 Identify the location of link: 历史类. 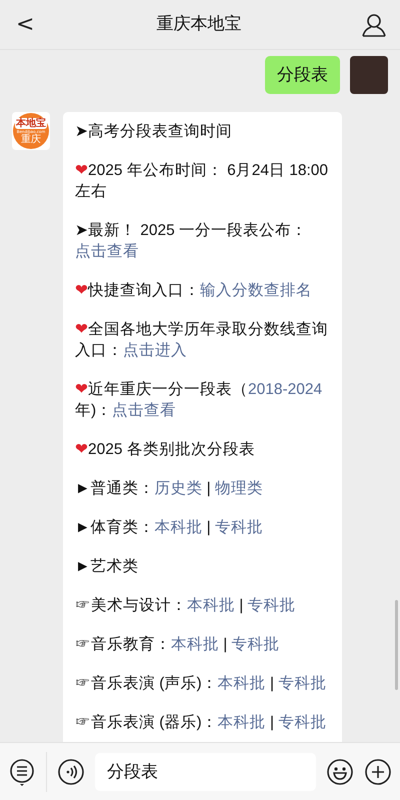
(178, 488).